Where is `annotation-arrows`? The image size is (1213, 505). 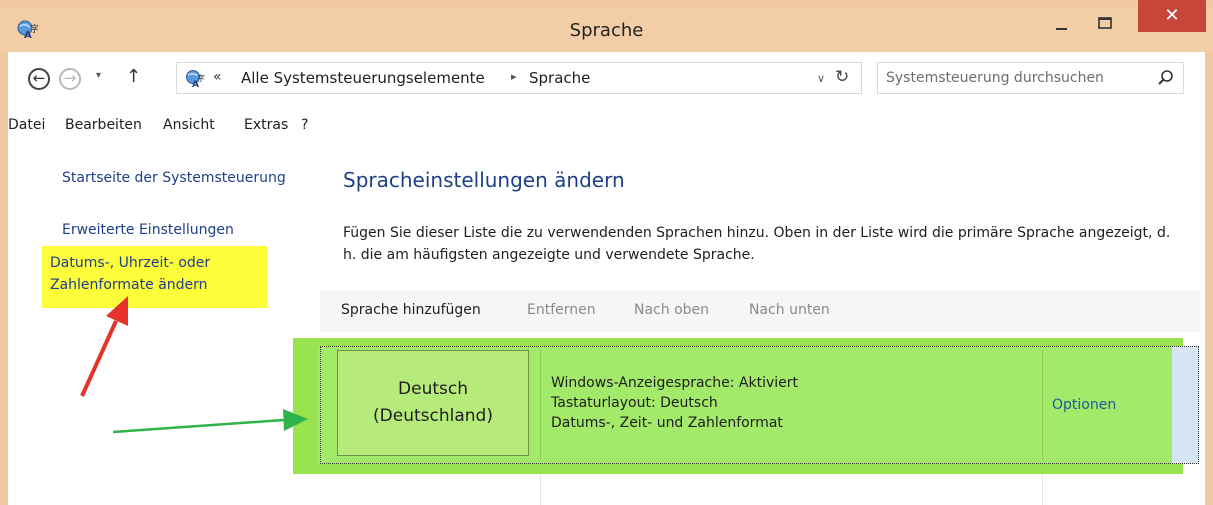
annotation-arrows is located at coordinates (194, 365).